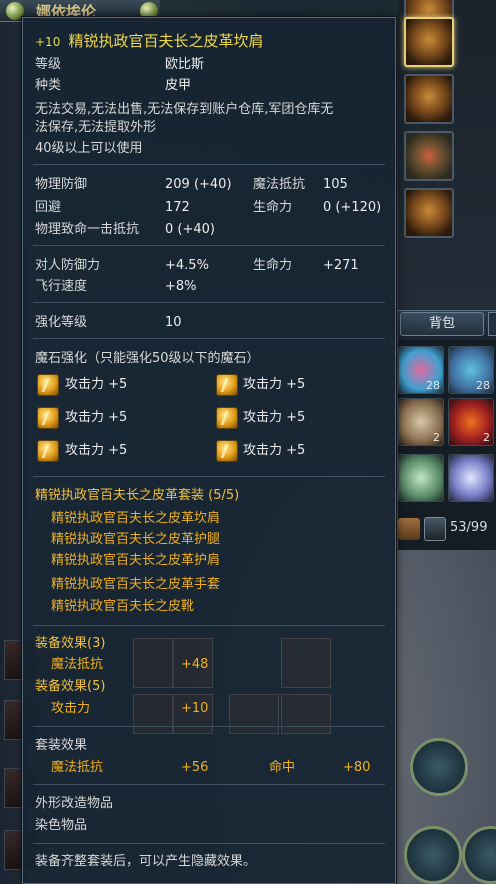 This screenshot has width=496, height=884. Describe the element at coordinates (357, 767) in the screenshot. I see `full-effect-value: +80` at that location.